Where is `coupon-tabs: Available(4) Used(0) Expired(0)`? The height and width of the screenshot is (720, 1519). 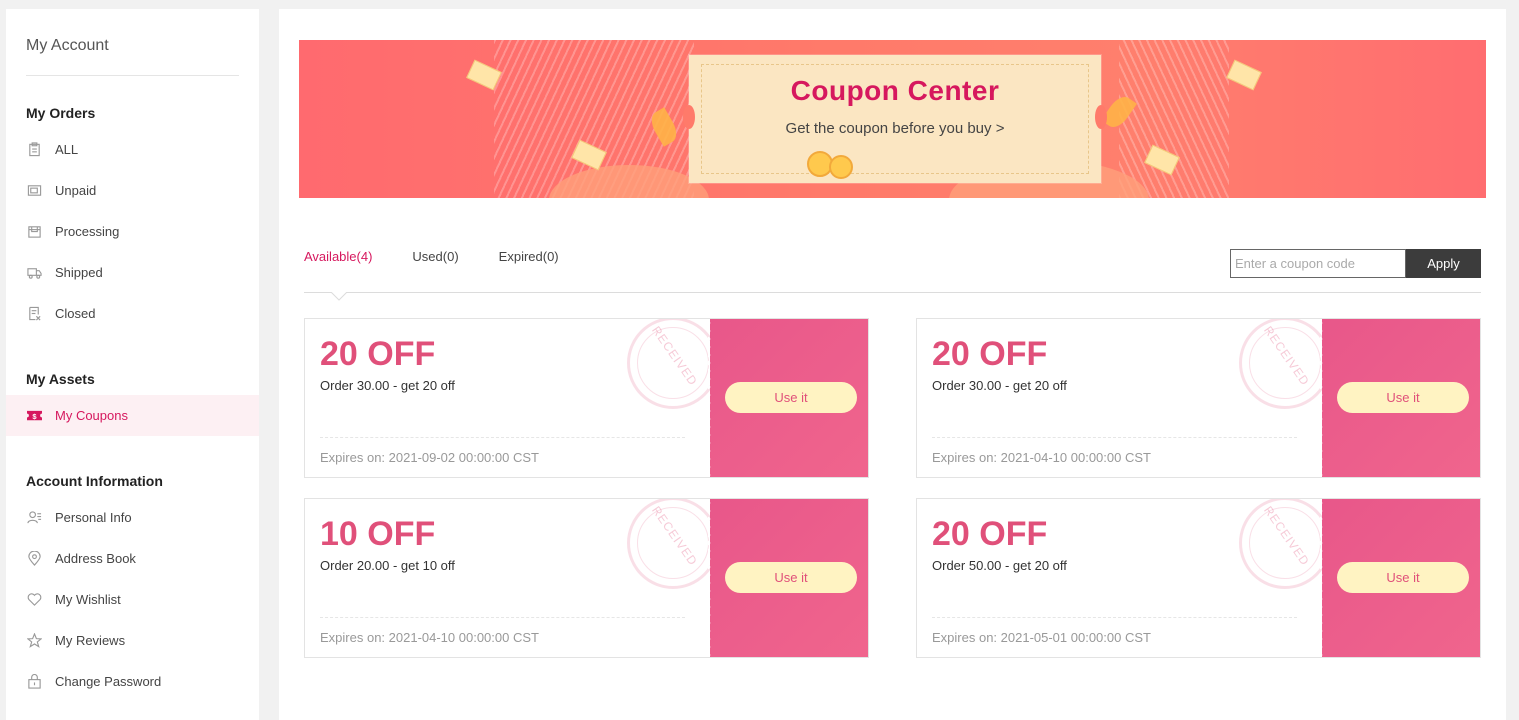 coupon-tabs: Available(4) Used(0) Expired(0) is located at coordinates (451, 259).